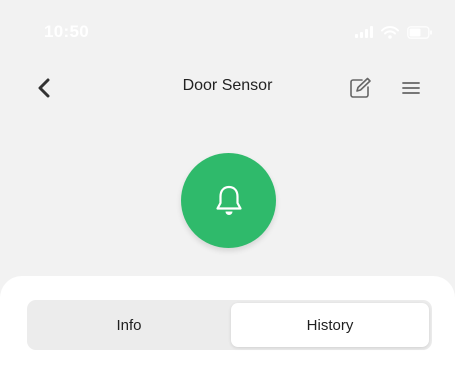 The height and width of the screenshot is (366, 455). I want to click on bell-icon, so click(228, 200).